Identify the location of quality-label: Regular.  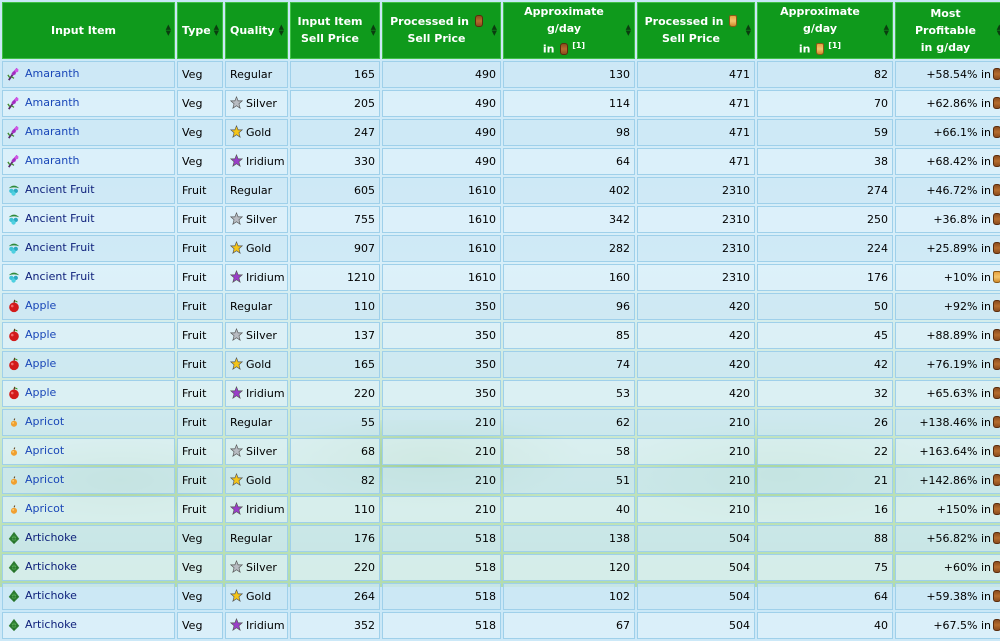
(251, 190).